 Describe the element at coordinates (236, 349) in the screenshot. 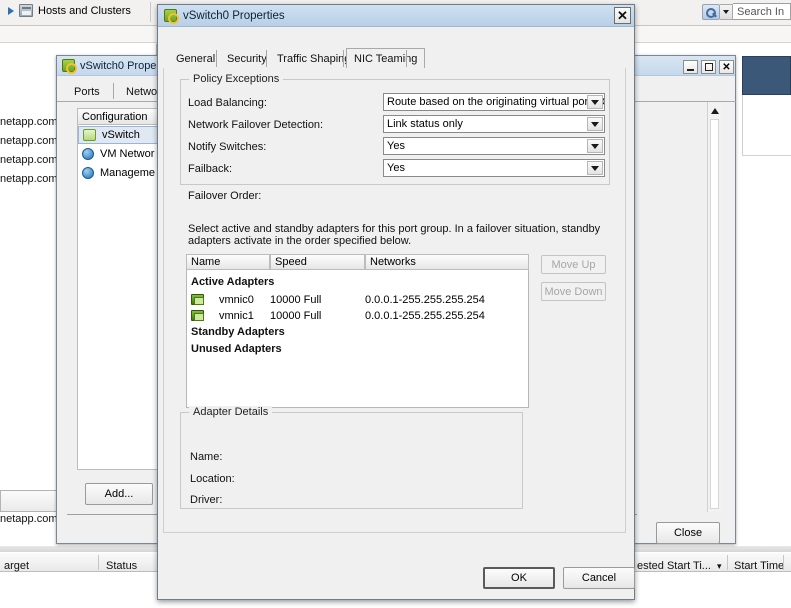

I see `group-unused-adapters: Unused Adapters` at that location.